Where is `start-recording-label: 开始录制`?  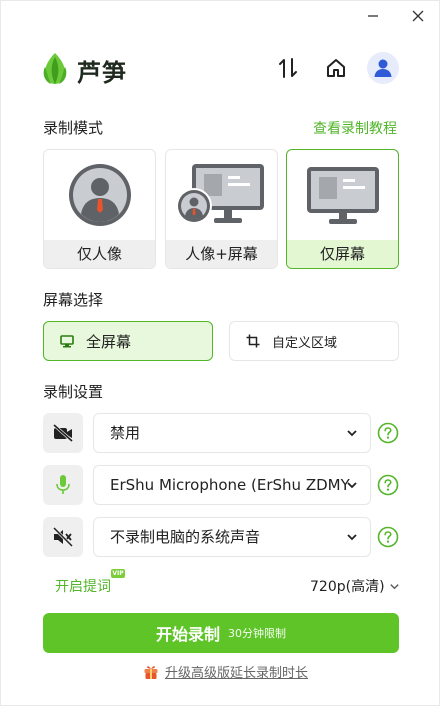 start-recording-label: 开始录制 is located at coordinates (187, 634).